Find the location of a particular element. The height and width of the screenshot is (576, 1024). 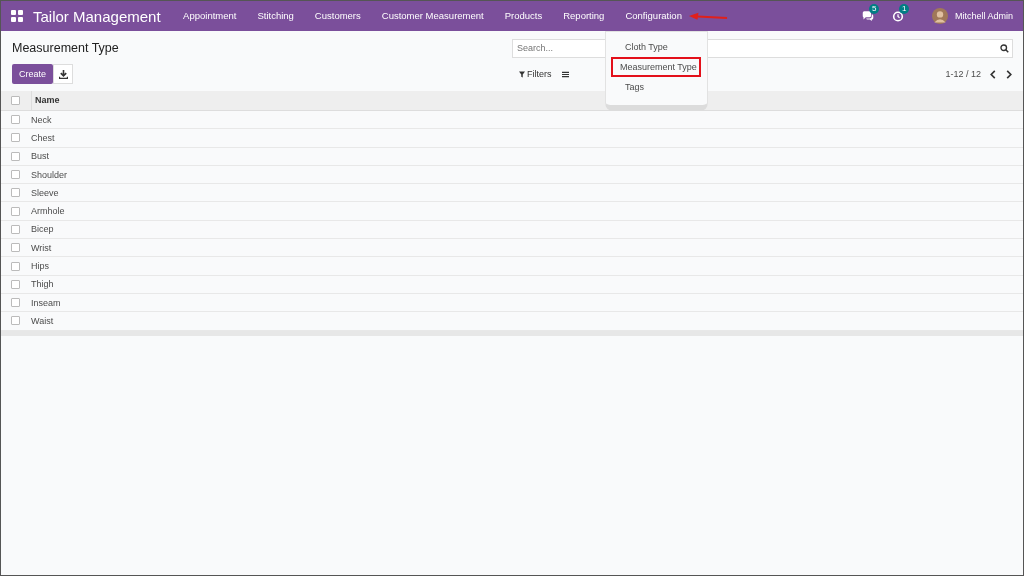

clock-icon is located at coordinates (897, 16).